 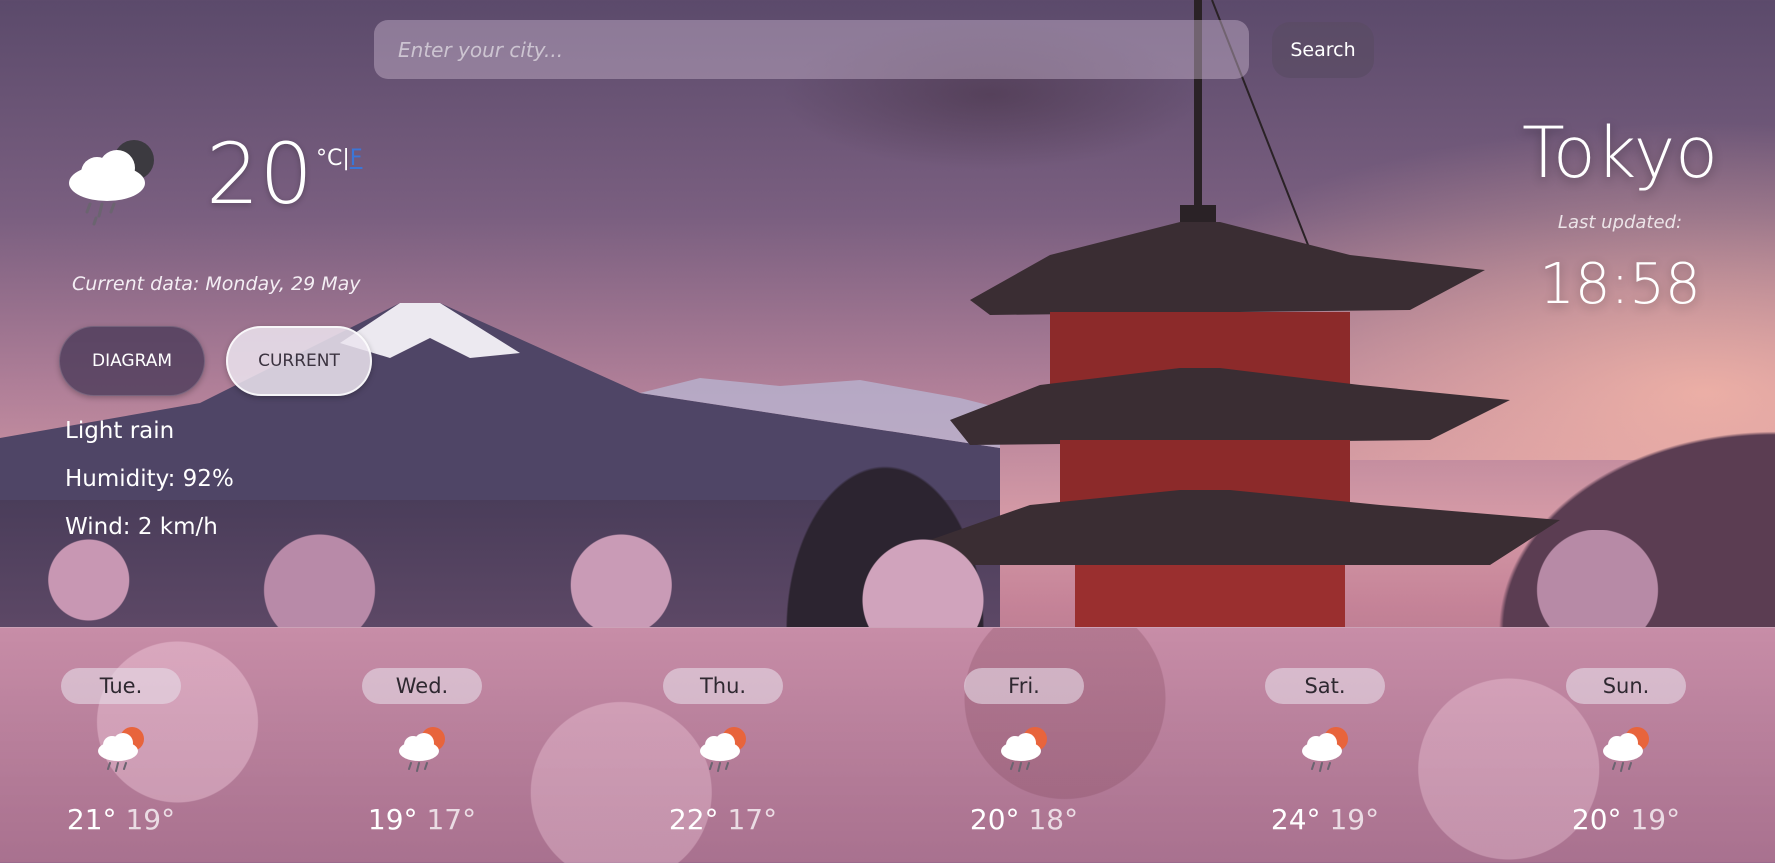 What do you see at coordinates (1626, 686) in the screenshot?
I see `day-label: Sun.` at bounding box center [1626, 686].